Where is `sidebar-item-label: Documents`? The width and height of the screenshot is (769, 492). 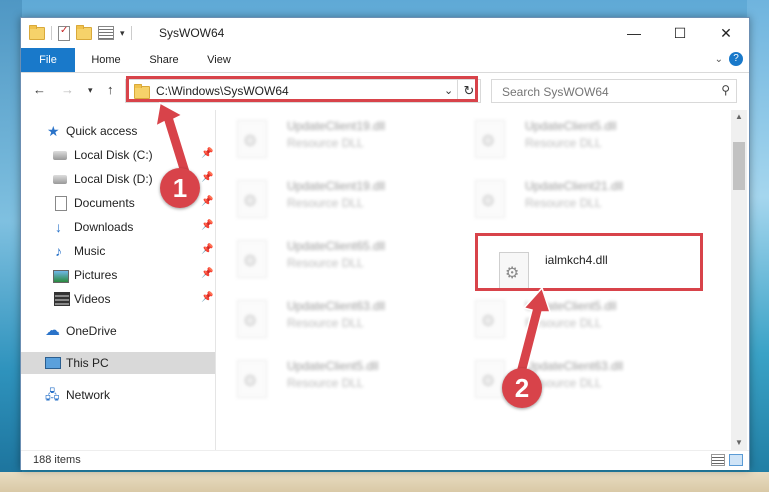 sidebar-item-label: Documents is located at coordinates (104, 203).